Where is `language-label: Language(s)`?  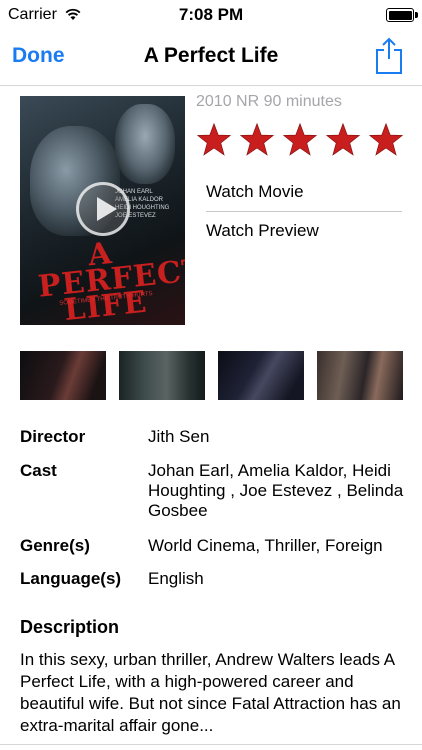
language-label: Language(s) is located at coordinates (71, 578).